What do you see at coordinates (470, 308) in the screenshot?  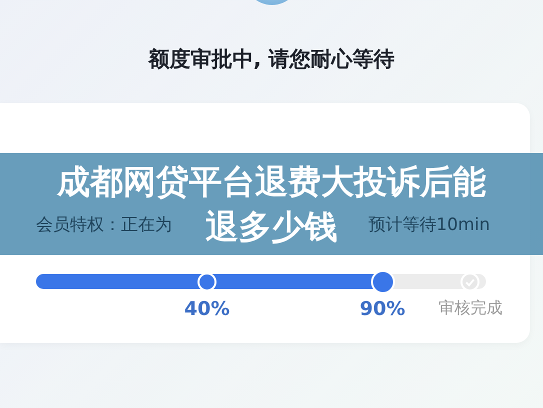 I see `step-label: 审核完成` at bounding box center [470, 308].